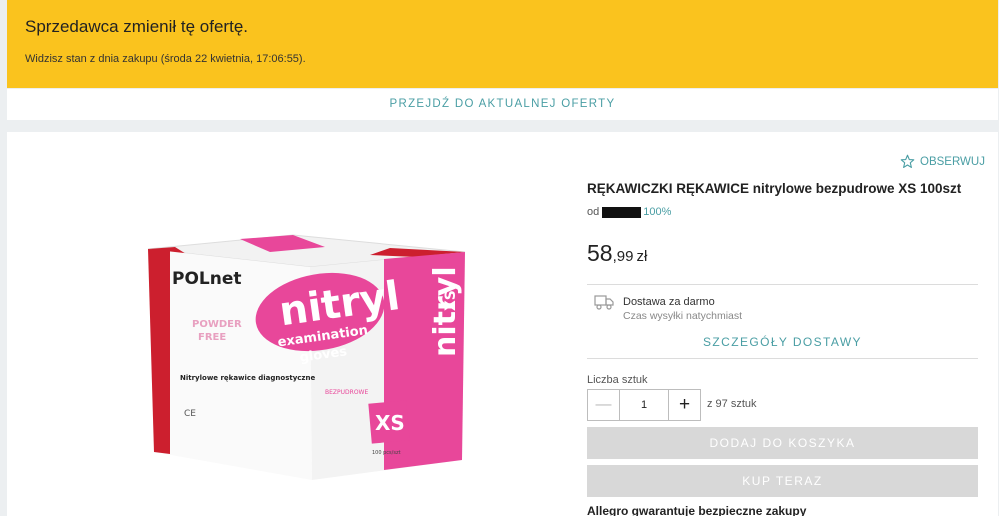 This screenshot has width=999, height=516. I want to click on quantity-label: Liczba sztuk, so click(617, 380).